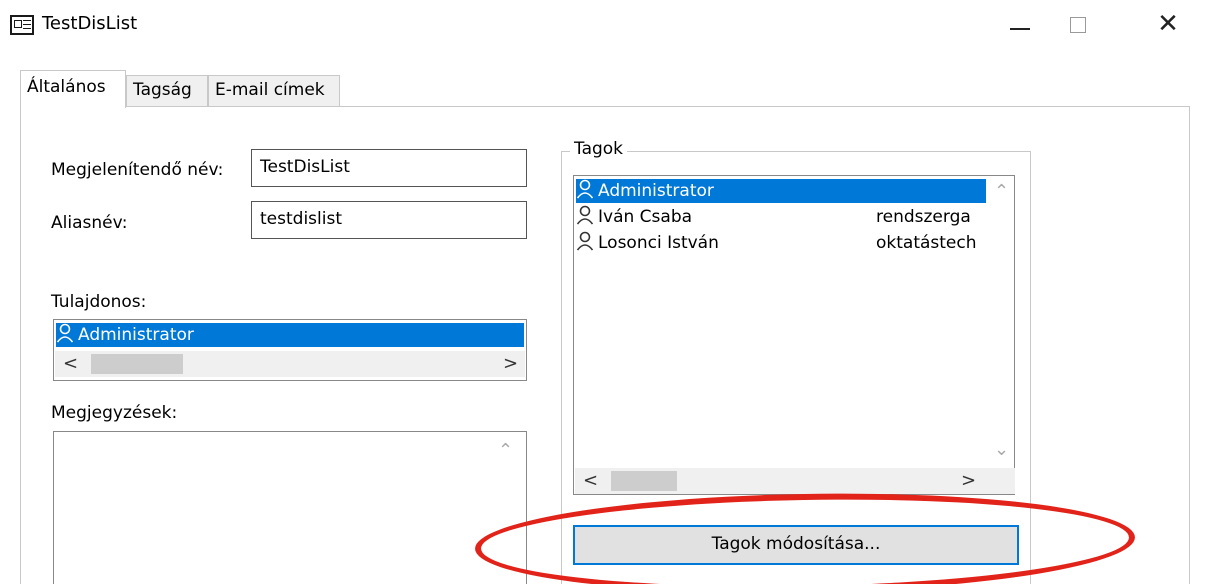 Image resolution: width=1205 pixels, height=584 pixels. What do you see at coordinates (1020, 25) in the screenshot?
I see `minimize-button` at bounding box center [1020, 25].